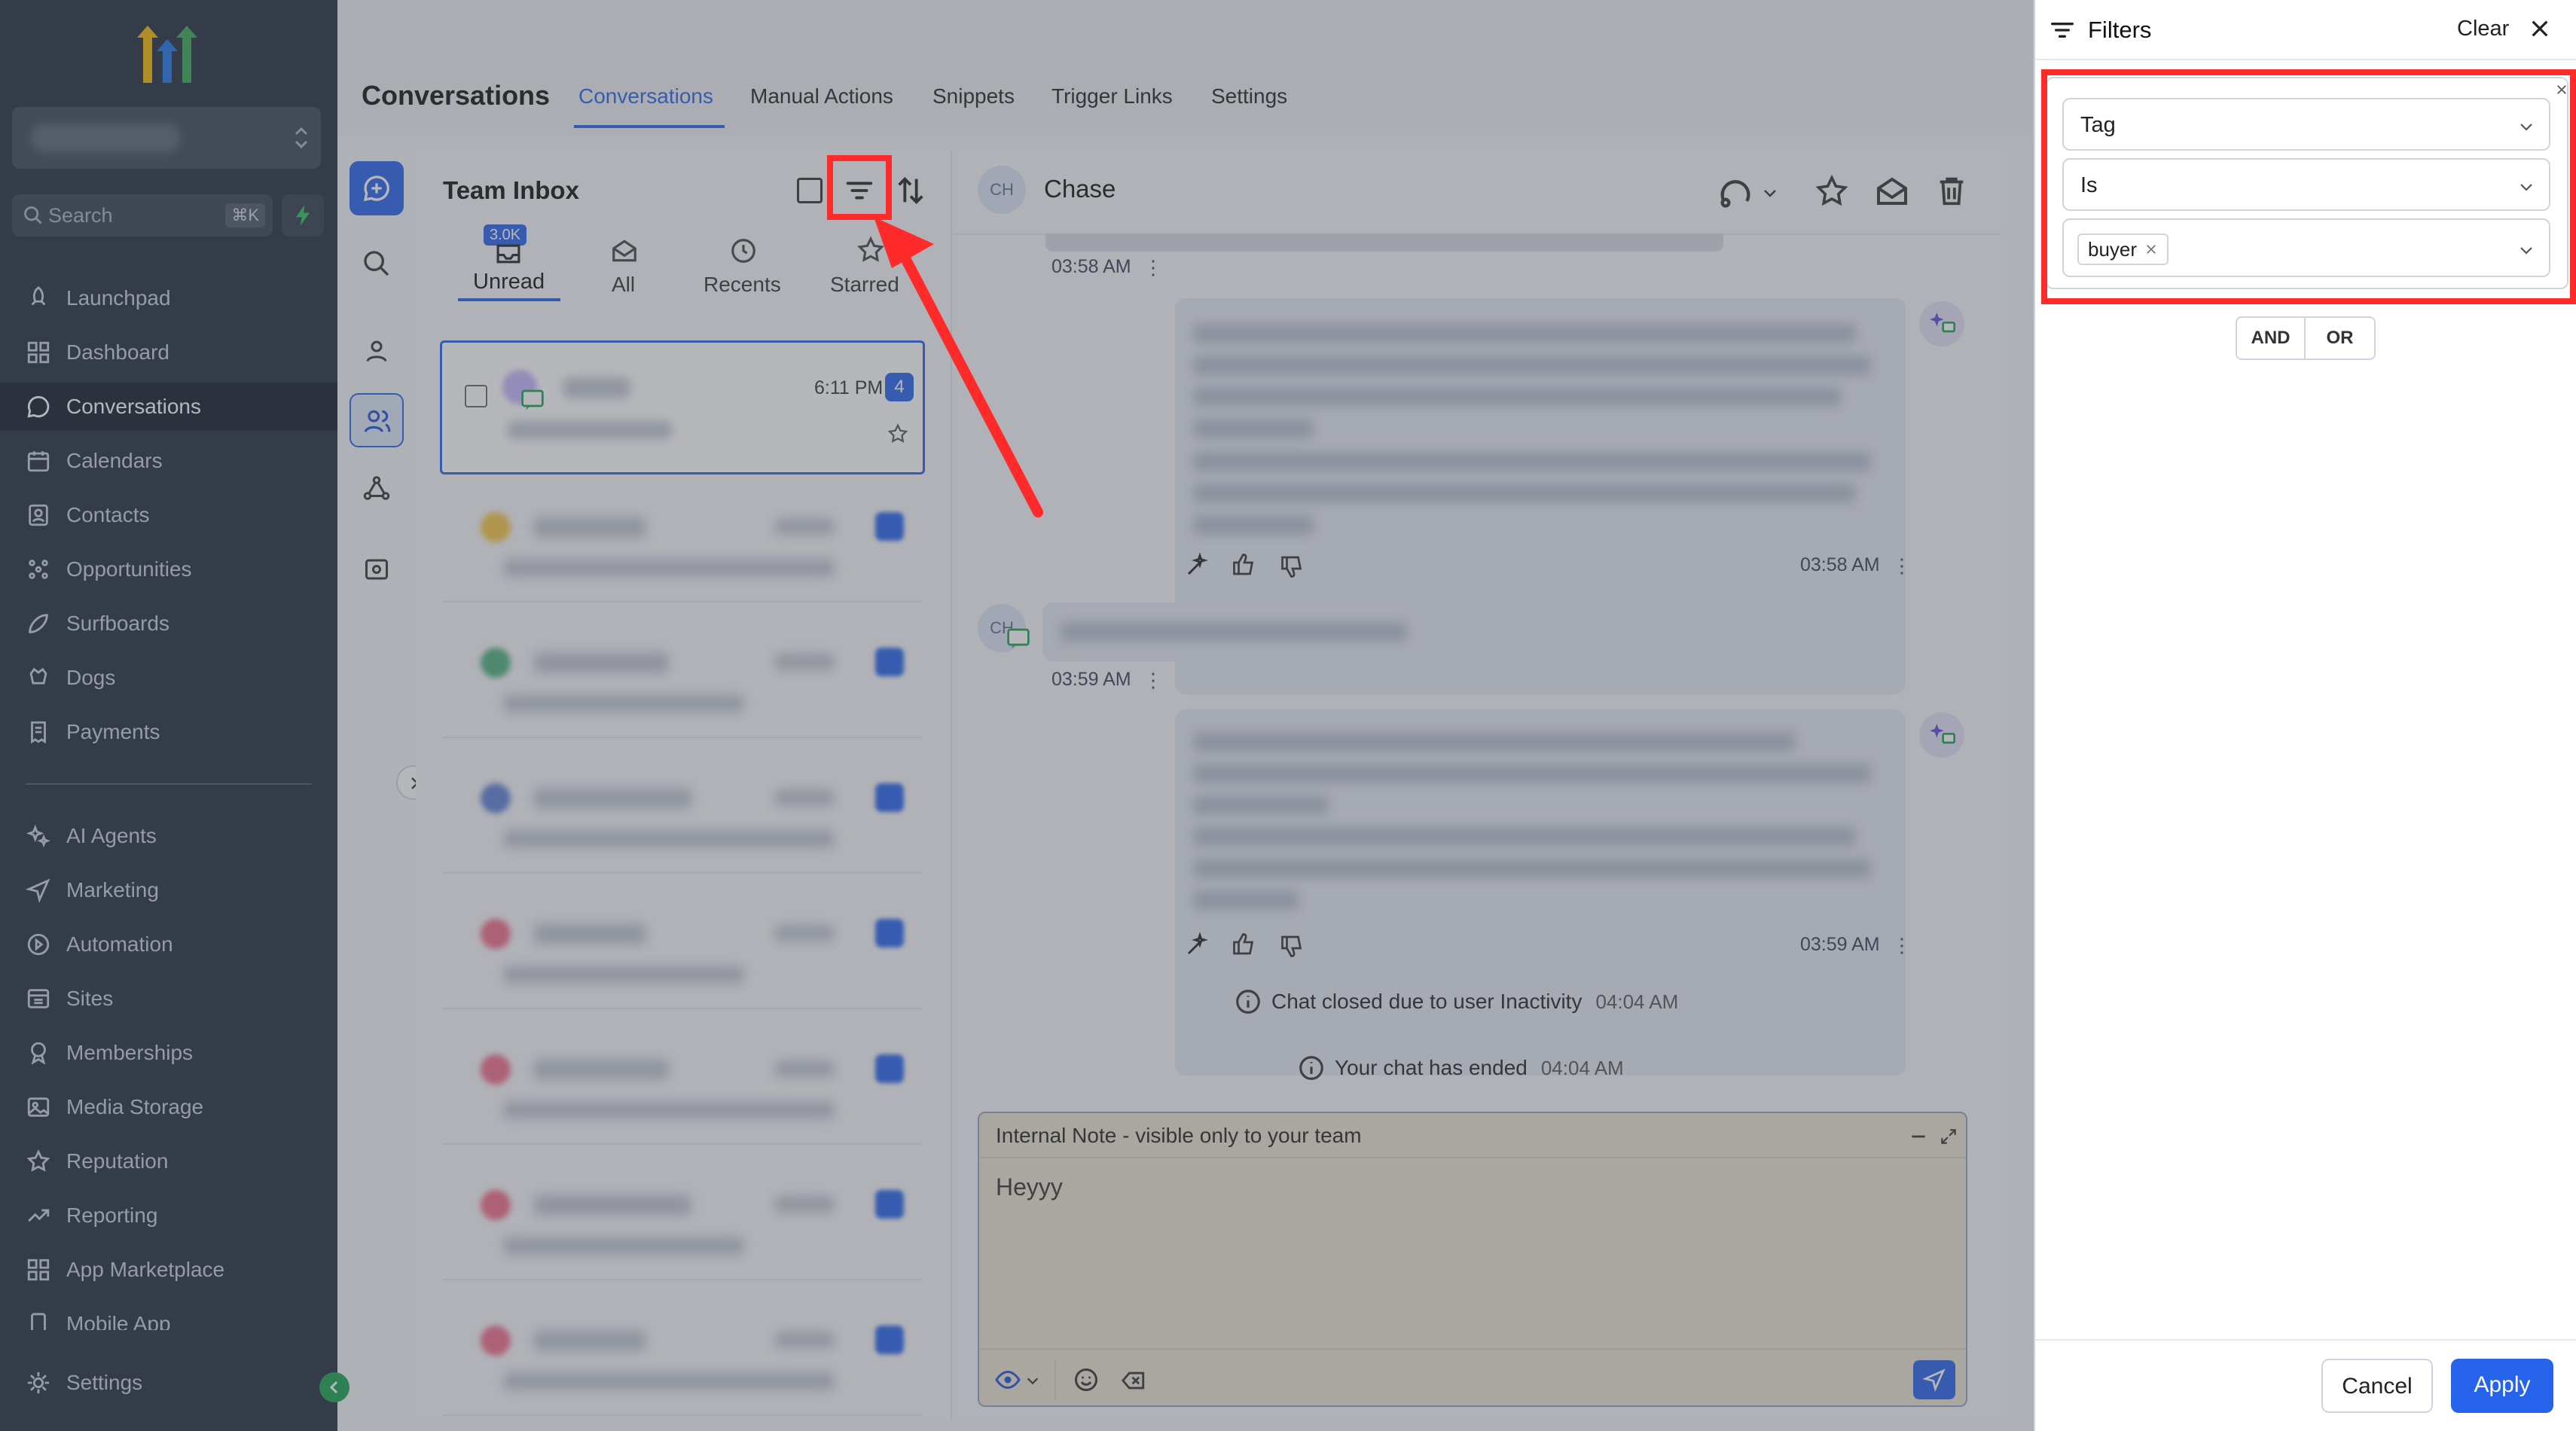 Image resolution: width=2576 pixels, height=1431 pixels. I want to click on logic-toggle: AND OR, so click(2306, 338).